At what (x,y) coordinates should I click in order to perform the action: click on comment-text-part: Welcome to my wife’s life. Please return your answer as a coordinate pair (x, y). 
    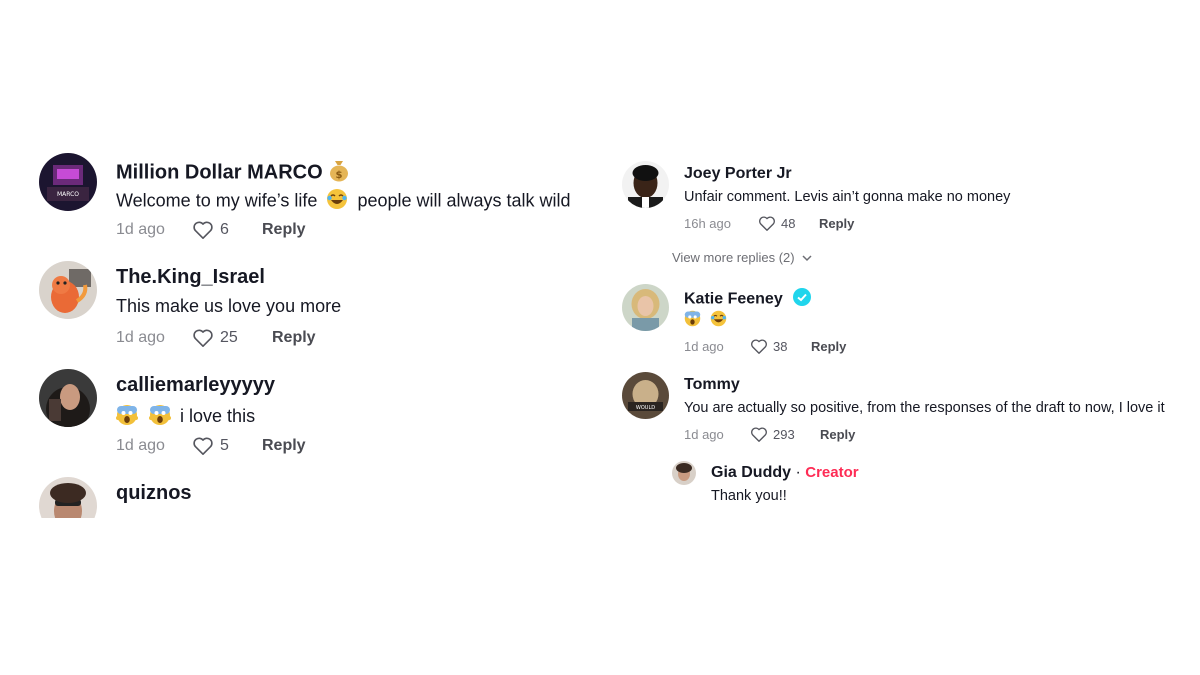
    Looking at the image, I should click on (217, 200).